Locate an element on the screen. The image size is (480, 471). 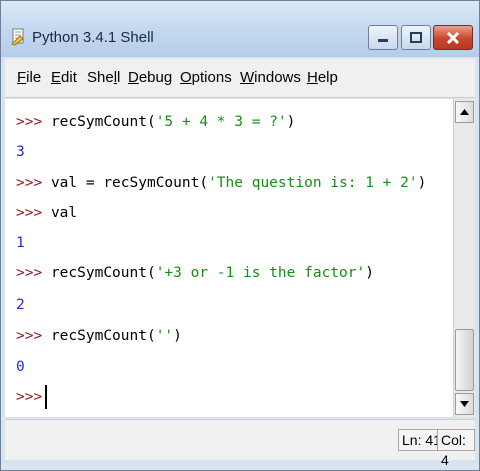
minimize-icon is located at coordinates (383, 40).